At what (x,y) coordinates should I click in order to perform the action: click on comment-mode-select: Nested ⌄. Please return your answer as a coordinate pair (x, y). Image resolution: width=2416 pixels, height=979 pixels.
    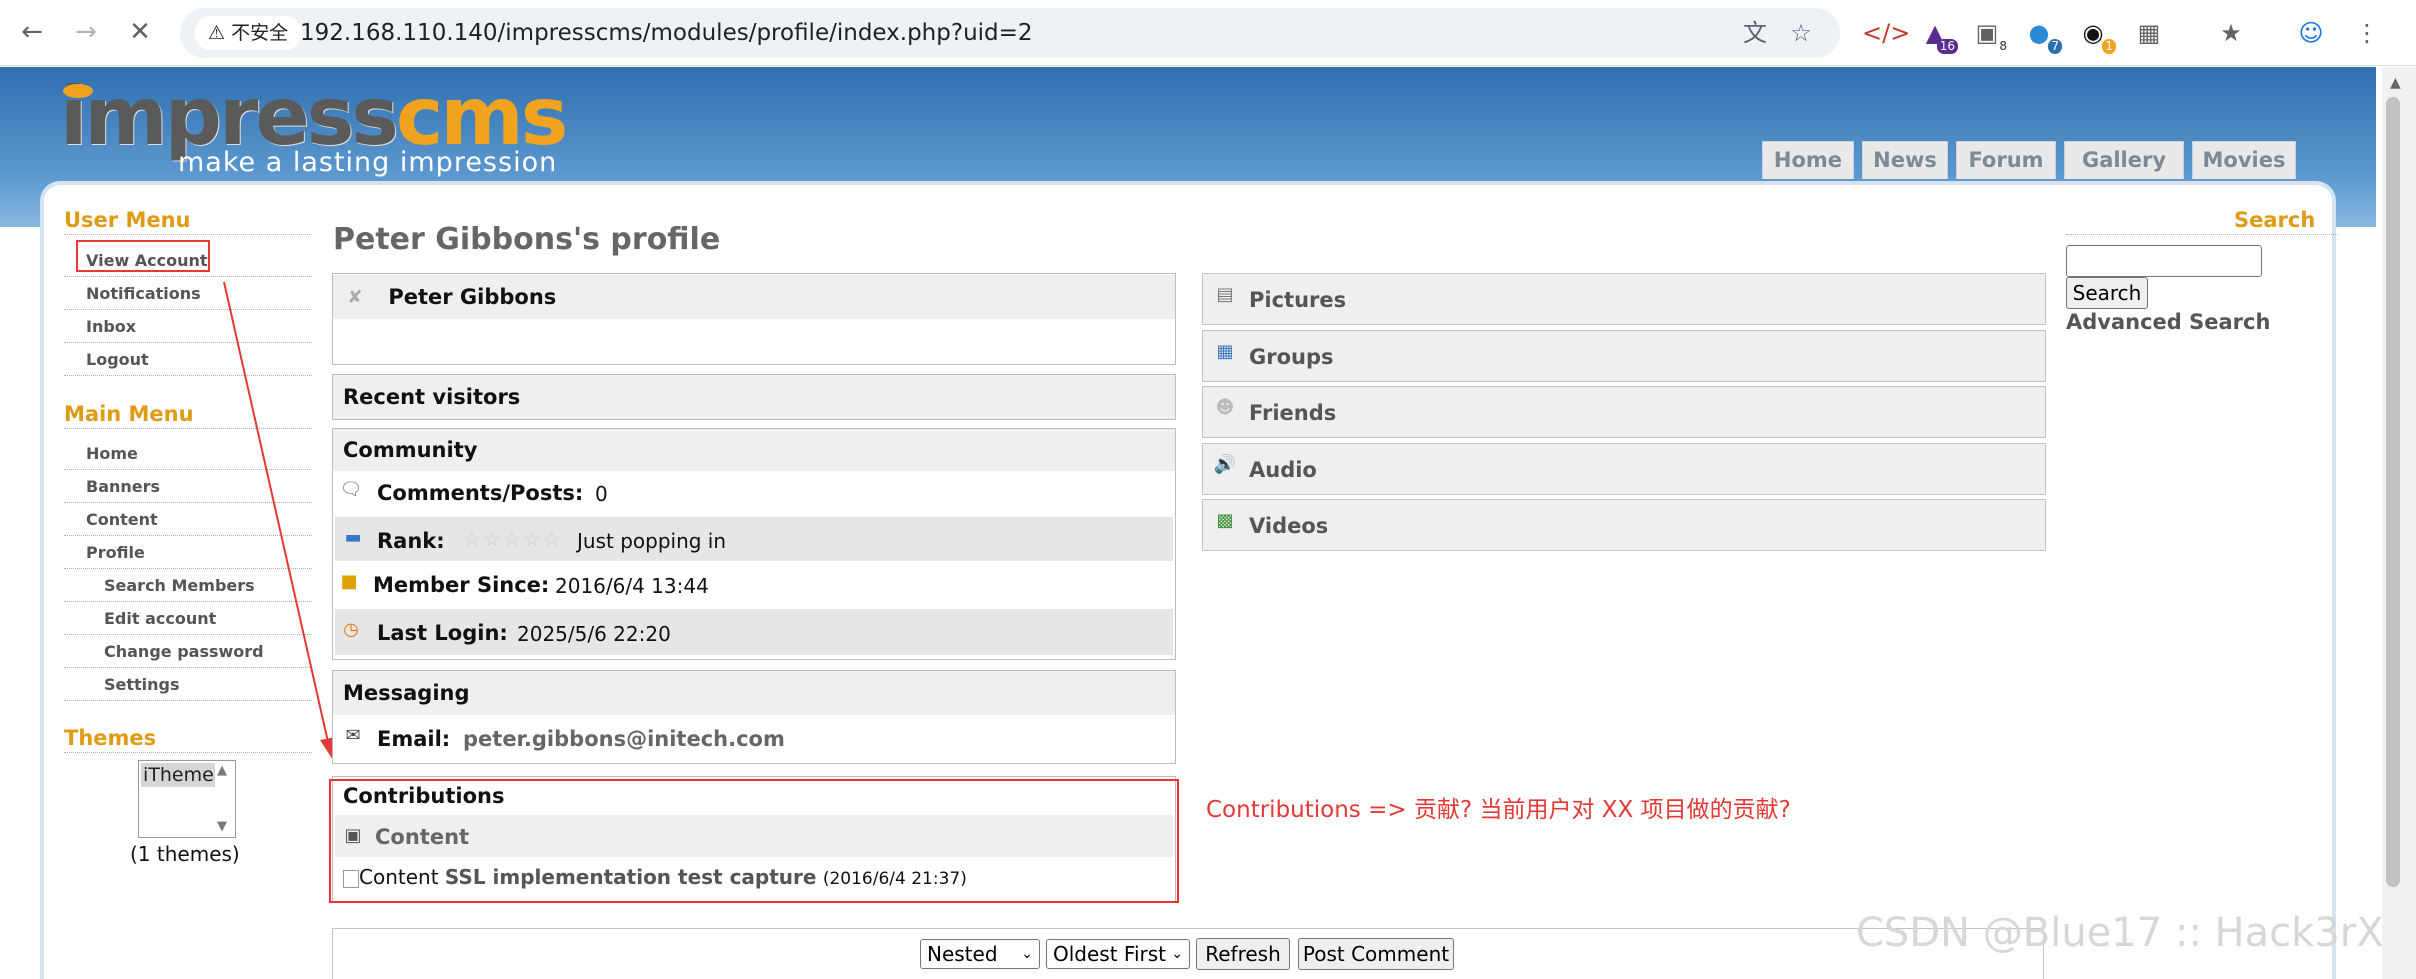
    Looking at the image, I should click on (980, 954).